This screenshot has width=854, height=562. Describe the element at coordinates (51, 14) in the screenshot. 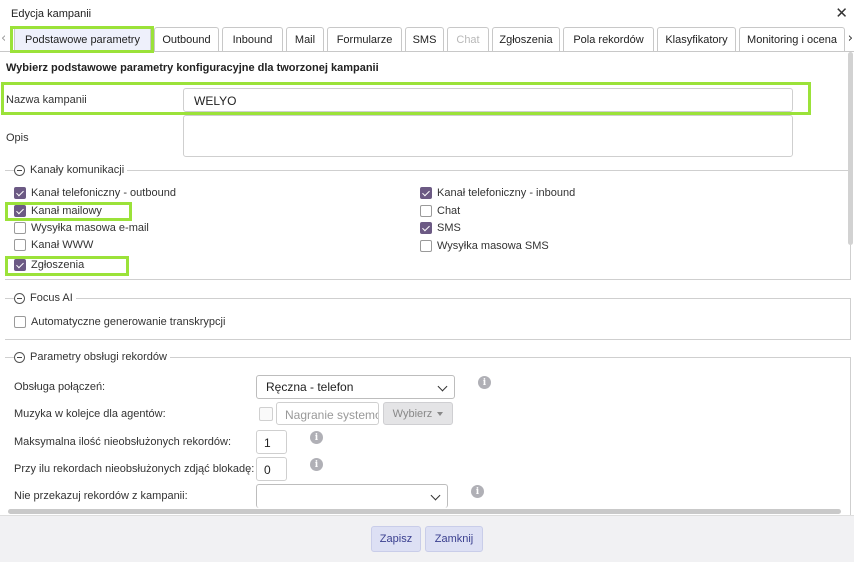

I see `dialog-title: Edycja kampanii` at that location.